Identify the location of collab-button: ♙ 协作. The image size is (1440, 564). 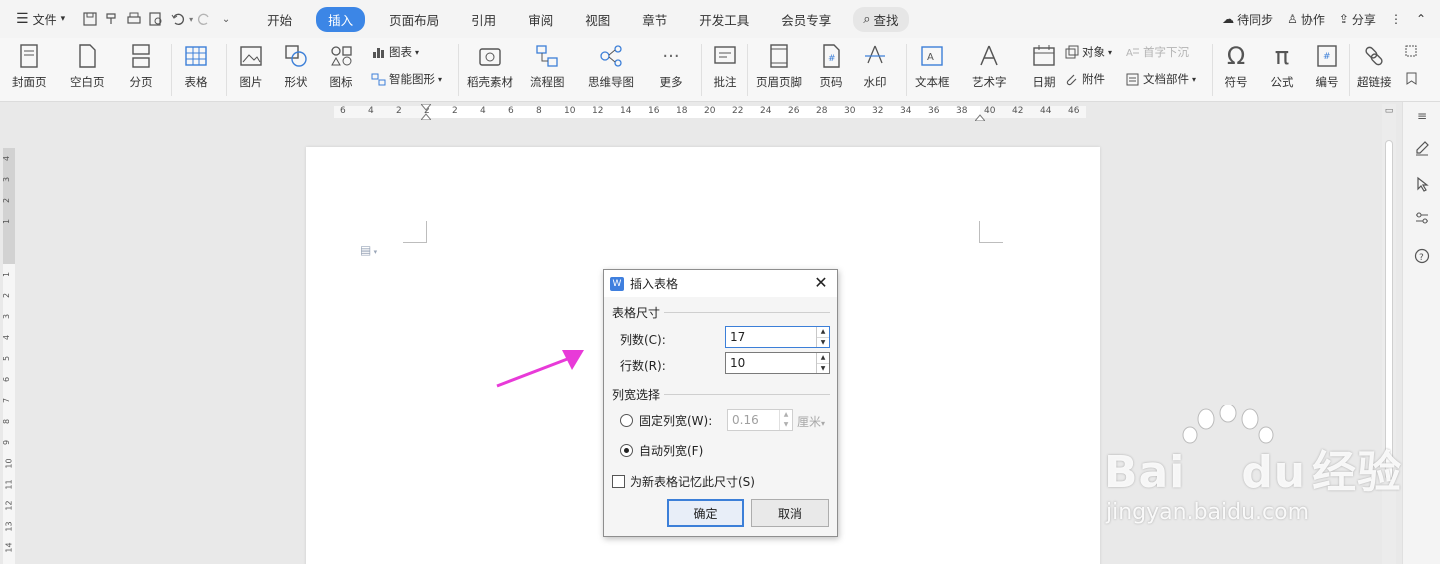
(1306, 19).